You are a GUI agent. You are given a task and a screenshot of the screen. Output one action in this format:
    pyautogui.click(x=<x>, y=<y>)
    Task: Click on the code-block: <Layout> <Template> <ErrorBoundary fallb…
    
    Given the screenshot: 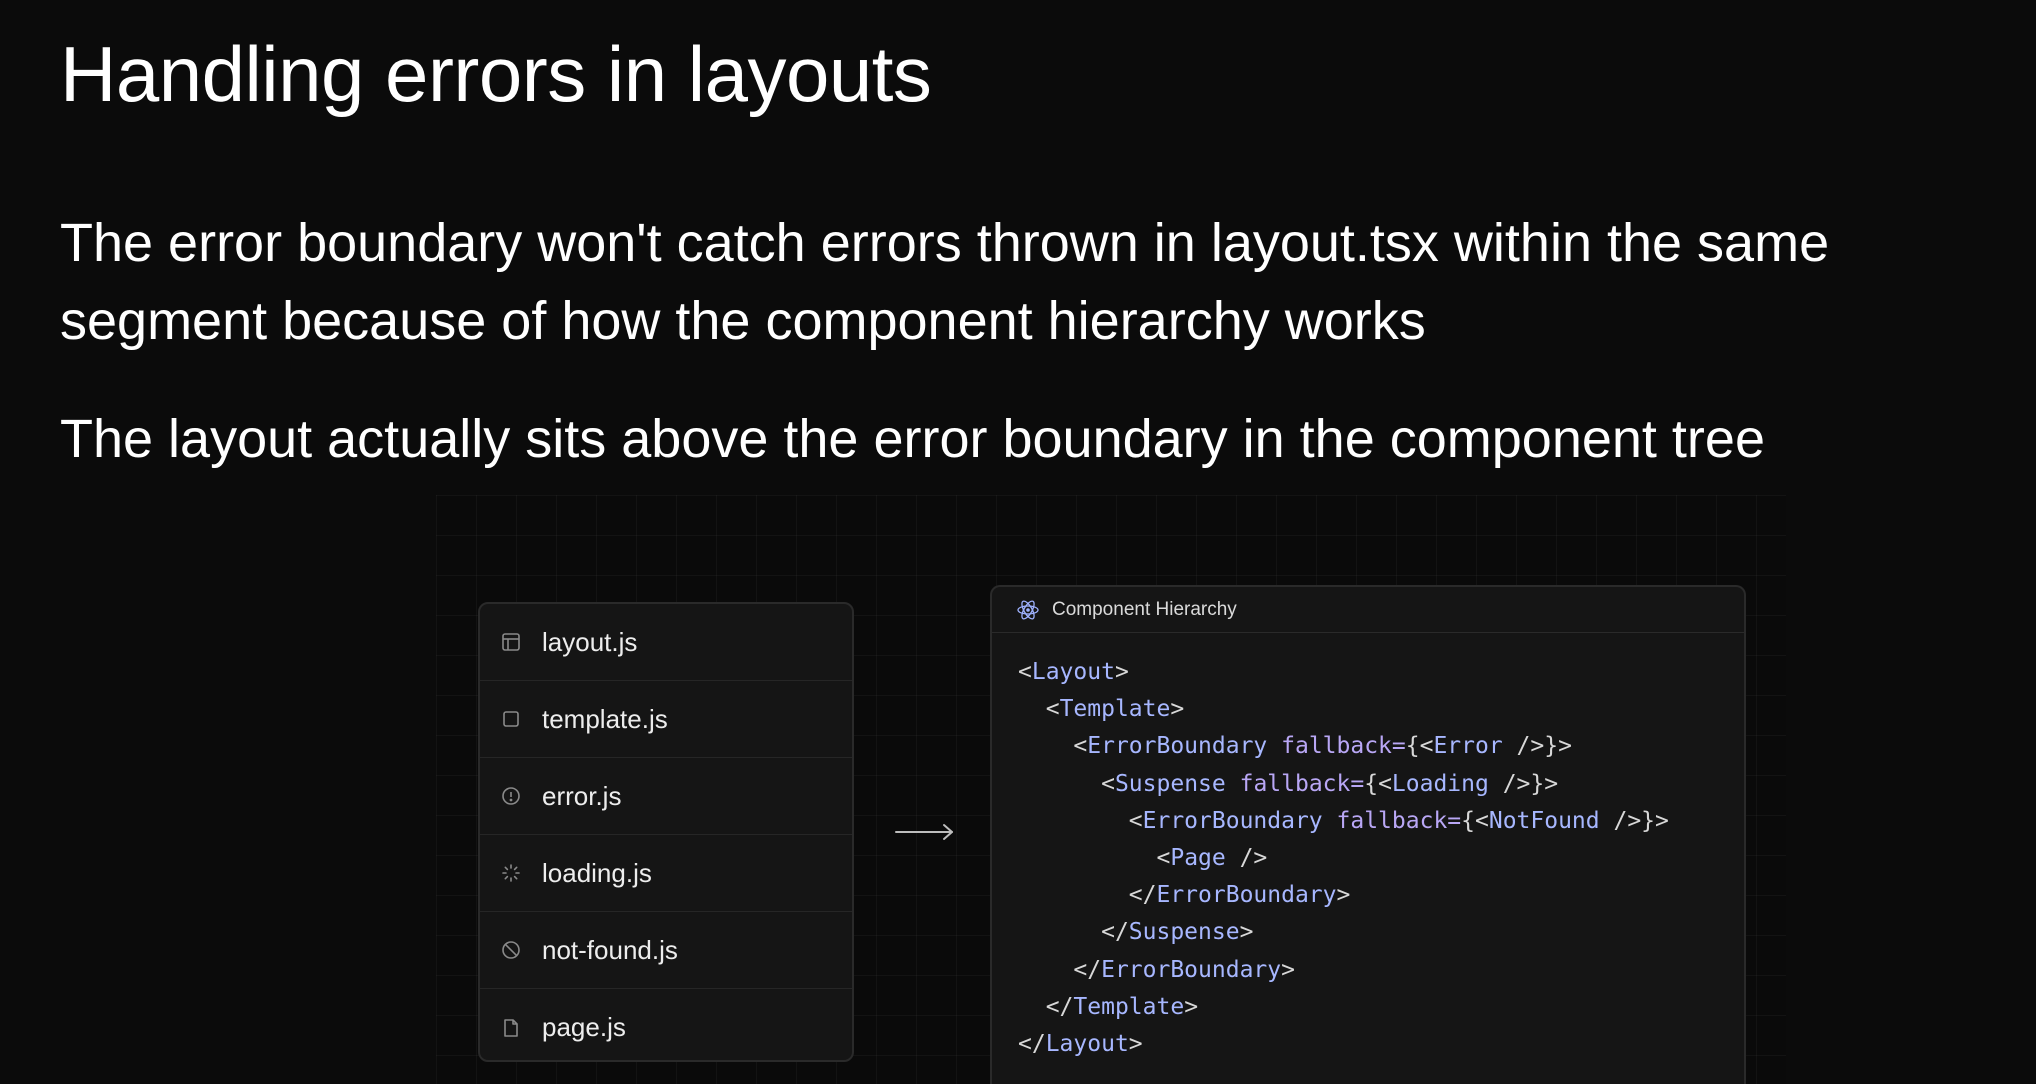 What is the action you would take?
    pyautogui.click(x=1343, y=858)
    